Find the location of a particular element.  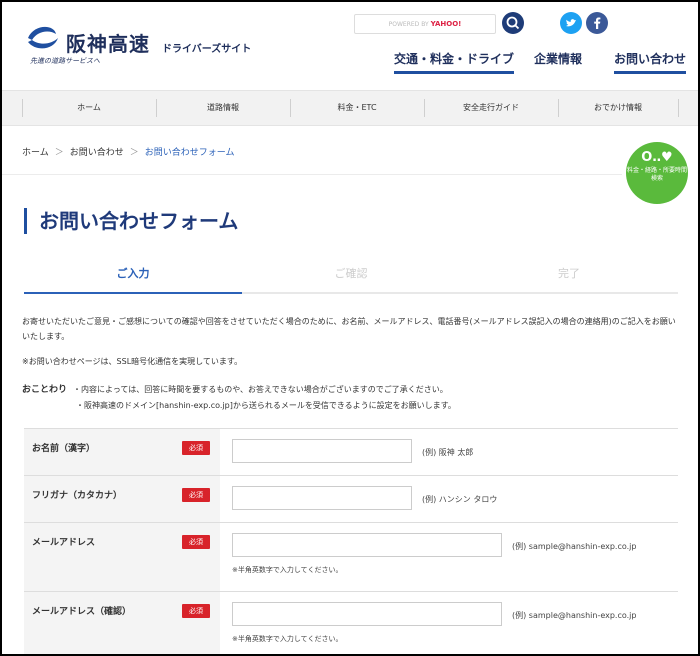

topnav-traffic: 交通・料金・ドライブ is located at coordinates (454, 62).